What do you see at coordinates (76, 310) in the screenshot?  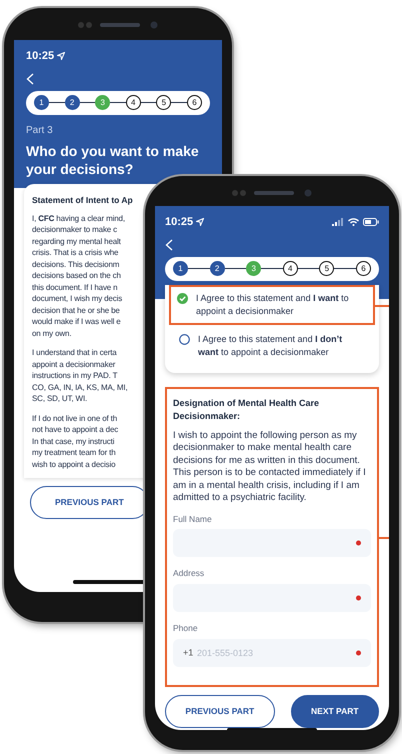 I see `statement-text-line: decision that he or she be` at bounding box center [76, 310].